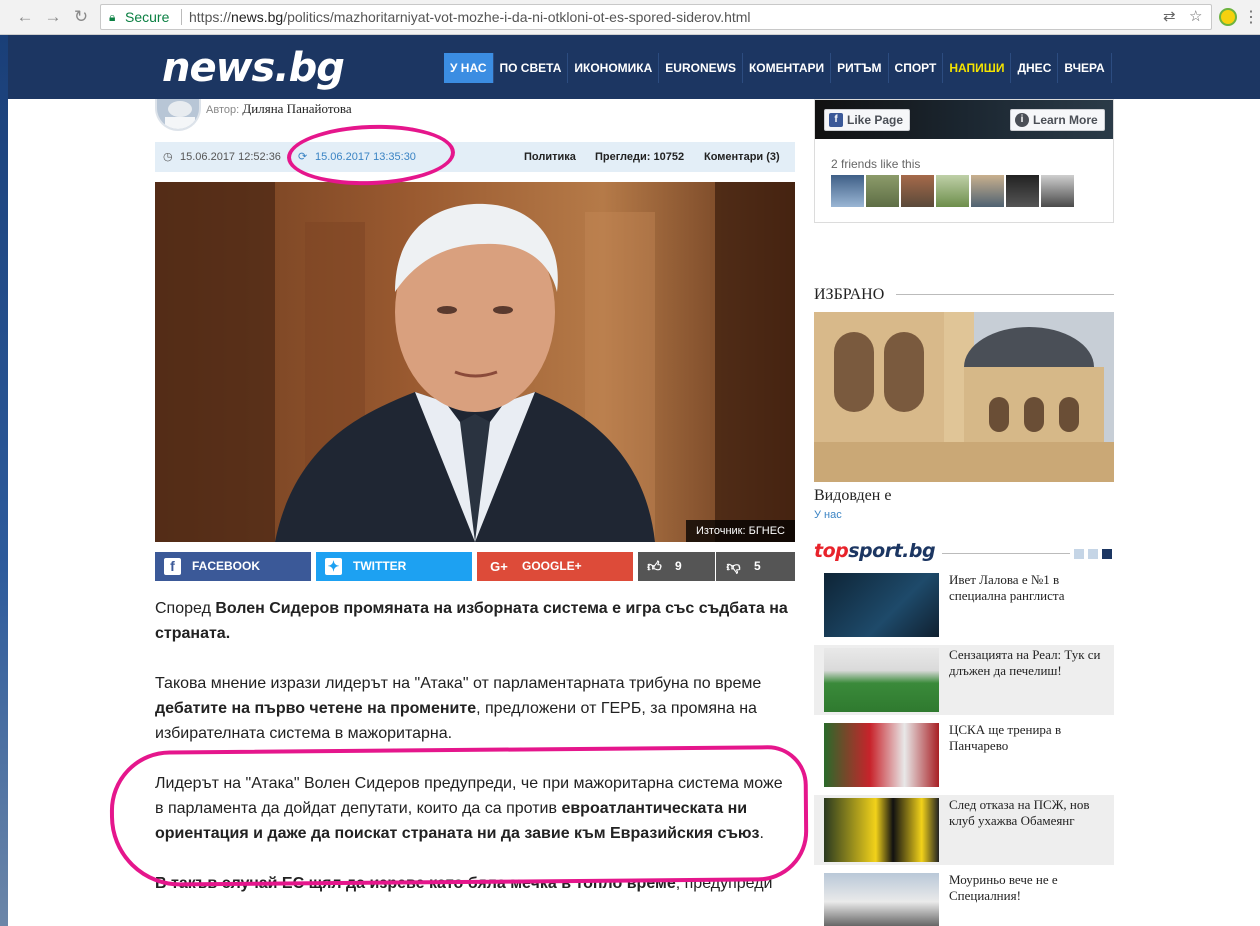 Image resolution: width=1260 pixels, height=926 pixels. Describe the element at coordinates (1085, 68) in the screenshot. I see `nav-item-10: ВЧЕРА` at that location.